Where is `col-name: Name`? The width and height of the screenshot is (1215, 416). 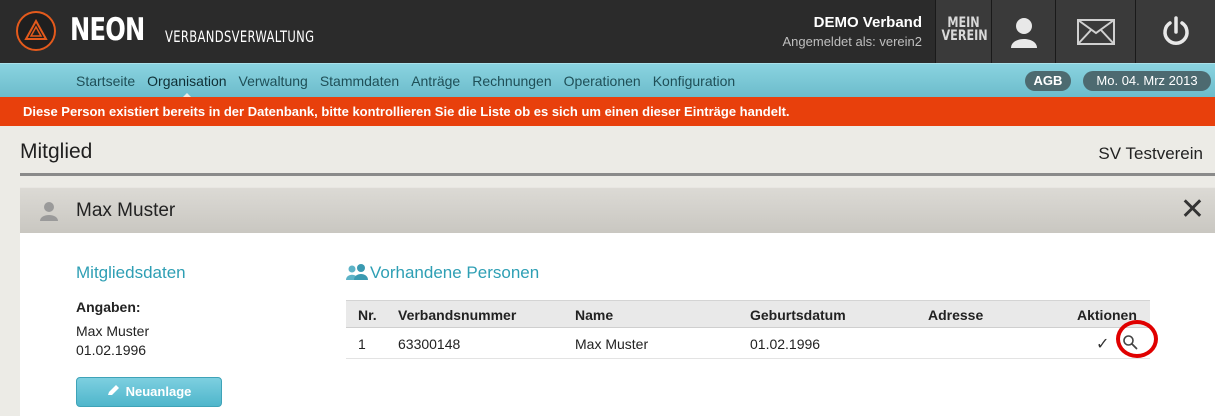 col-name: Name is located at coordinates (594, 315).